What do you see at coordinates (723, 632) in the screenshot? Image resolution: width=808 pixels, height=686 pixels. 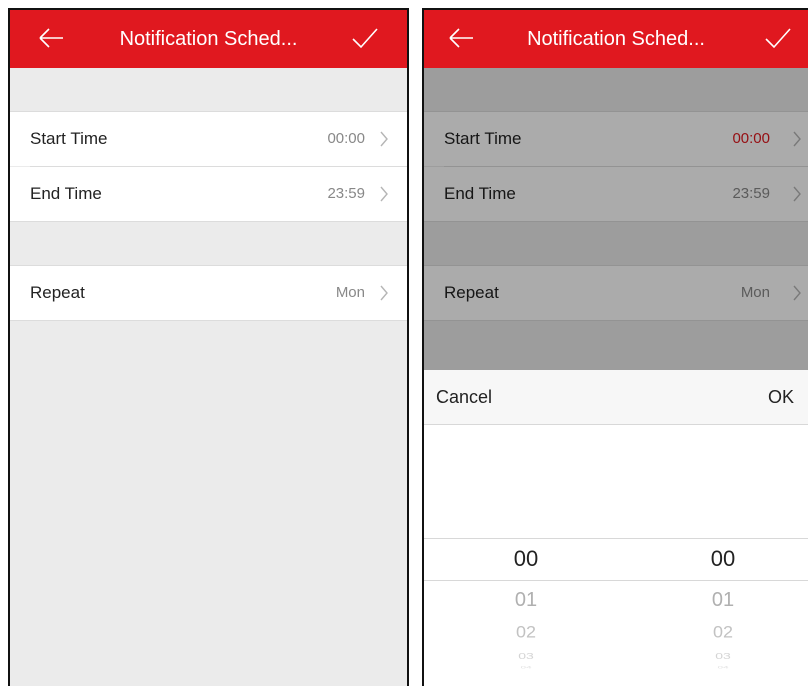 I see `minute-option: 02` at bounding box center [723, 632].